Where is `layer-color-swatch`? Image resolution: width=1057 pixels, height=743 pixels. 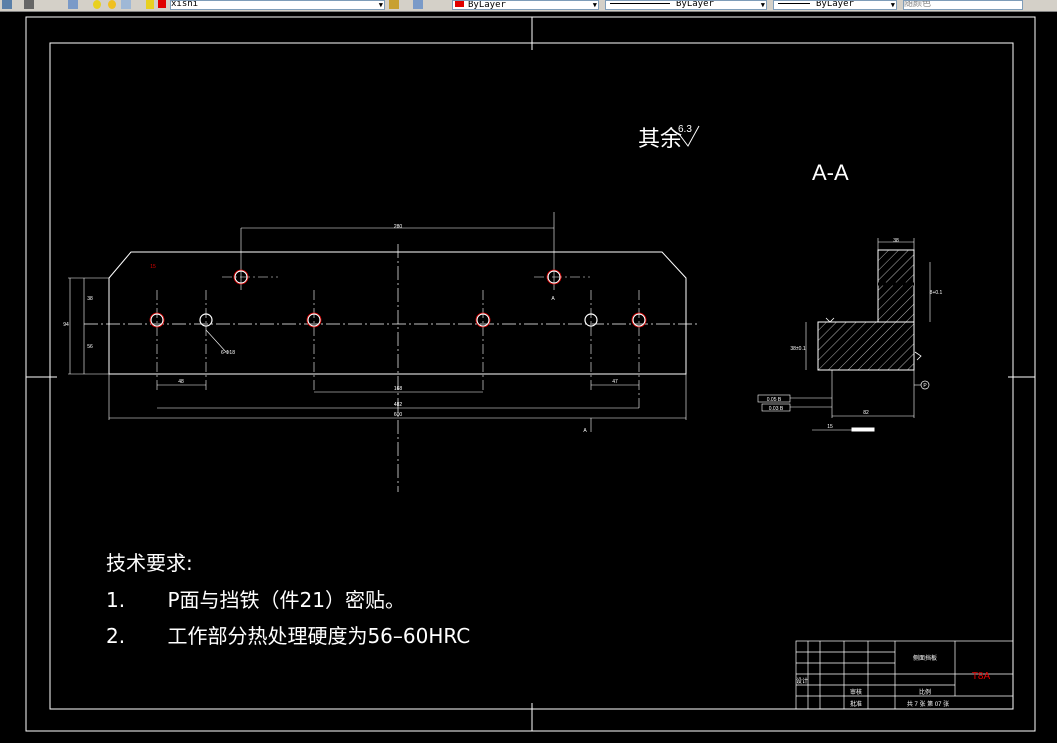
layer-color-swatch is located at coordinates (162, 4).